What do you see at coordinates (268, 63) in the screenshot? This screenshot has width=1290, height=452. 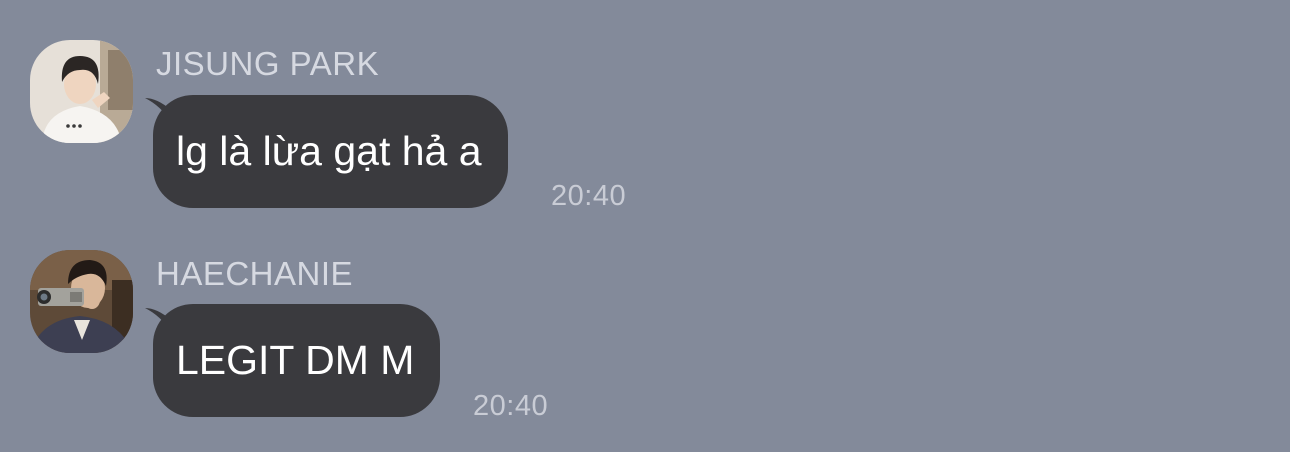 I see `sender-name: JISUNG PARK` at bounding box center [268, 63].